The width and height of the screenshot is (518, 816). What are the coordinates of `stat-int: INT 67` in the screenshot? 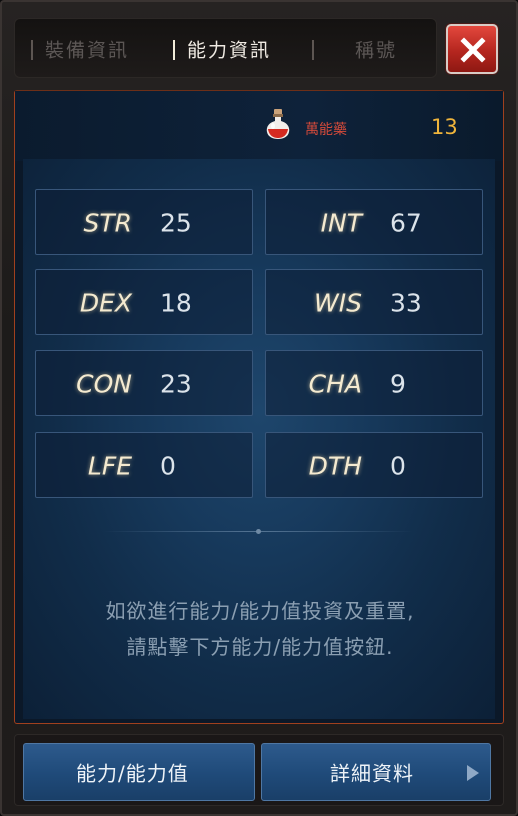 It's located at (374, 222).